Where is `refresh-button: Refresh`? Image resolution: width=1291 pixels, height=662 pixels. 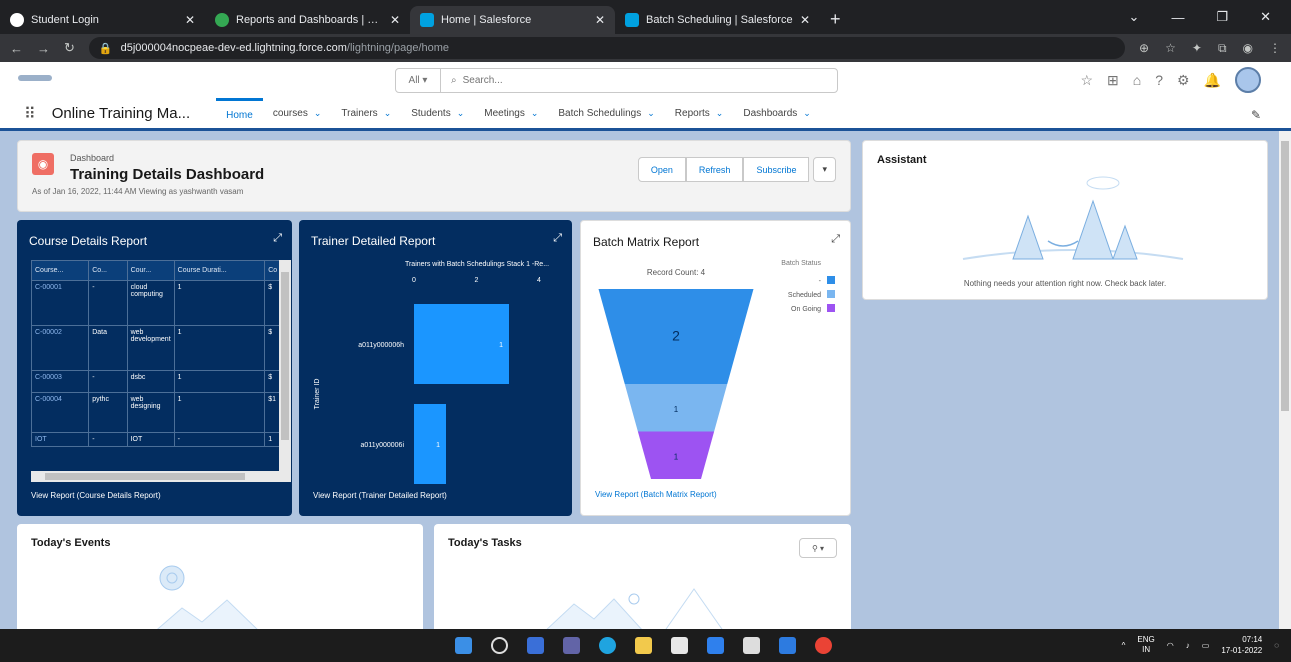 refresh-button: Refresh is located at coordinates (714, 169).